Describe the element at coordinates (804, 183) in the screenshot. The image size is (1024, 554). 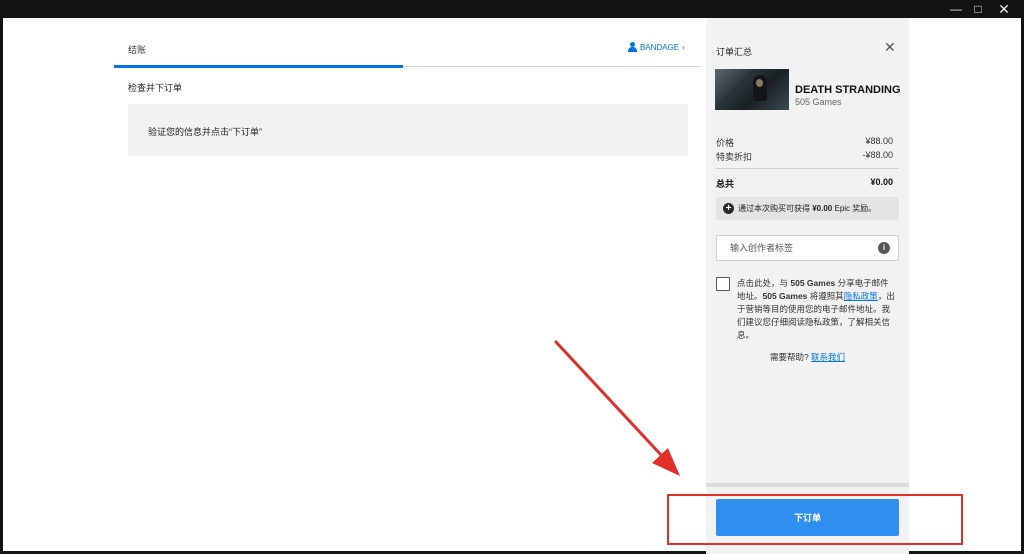
I see `total-row: 总共 ¥0.00` at that location.